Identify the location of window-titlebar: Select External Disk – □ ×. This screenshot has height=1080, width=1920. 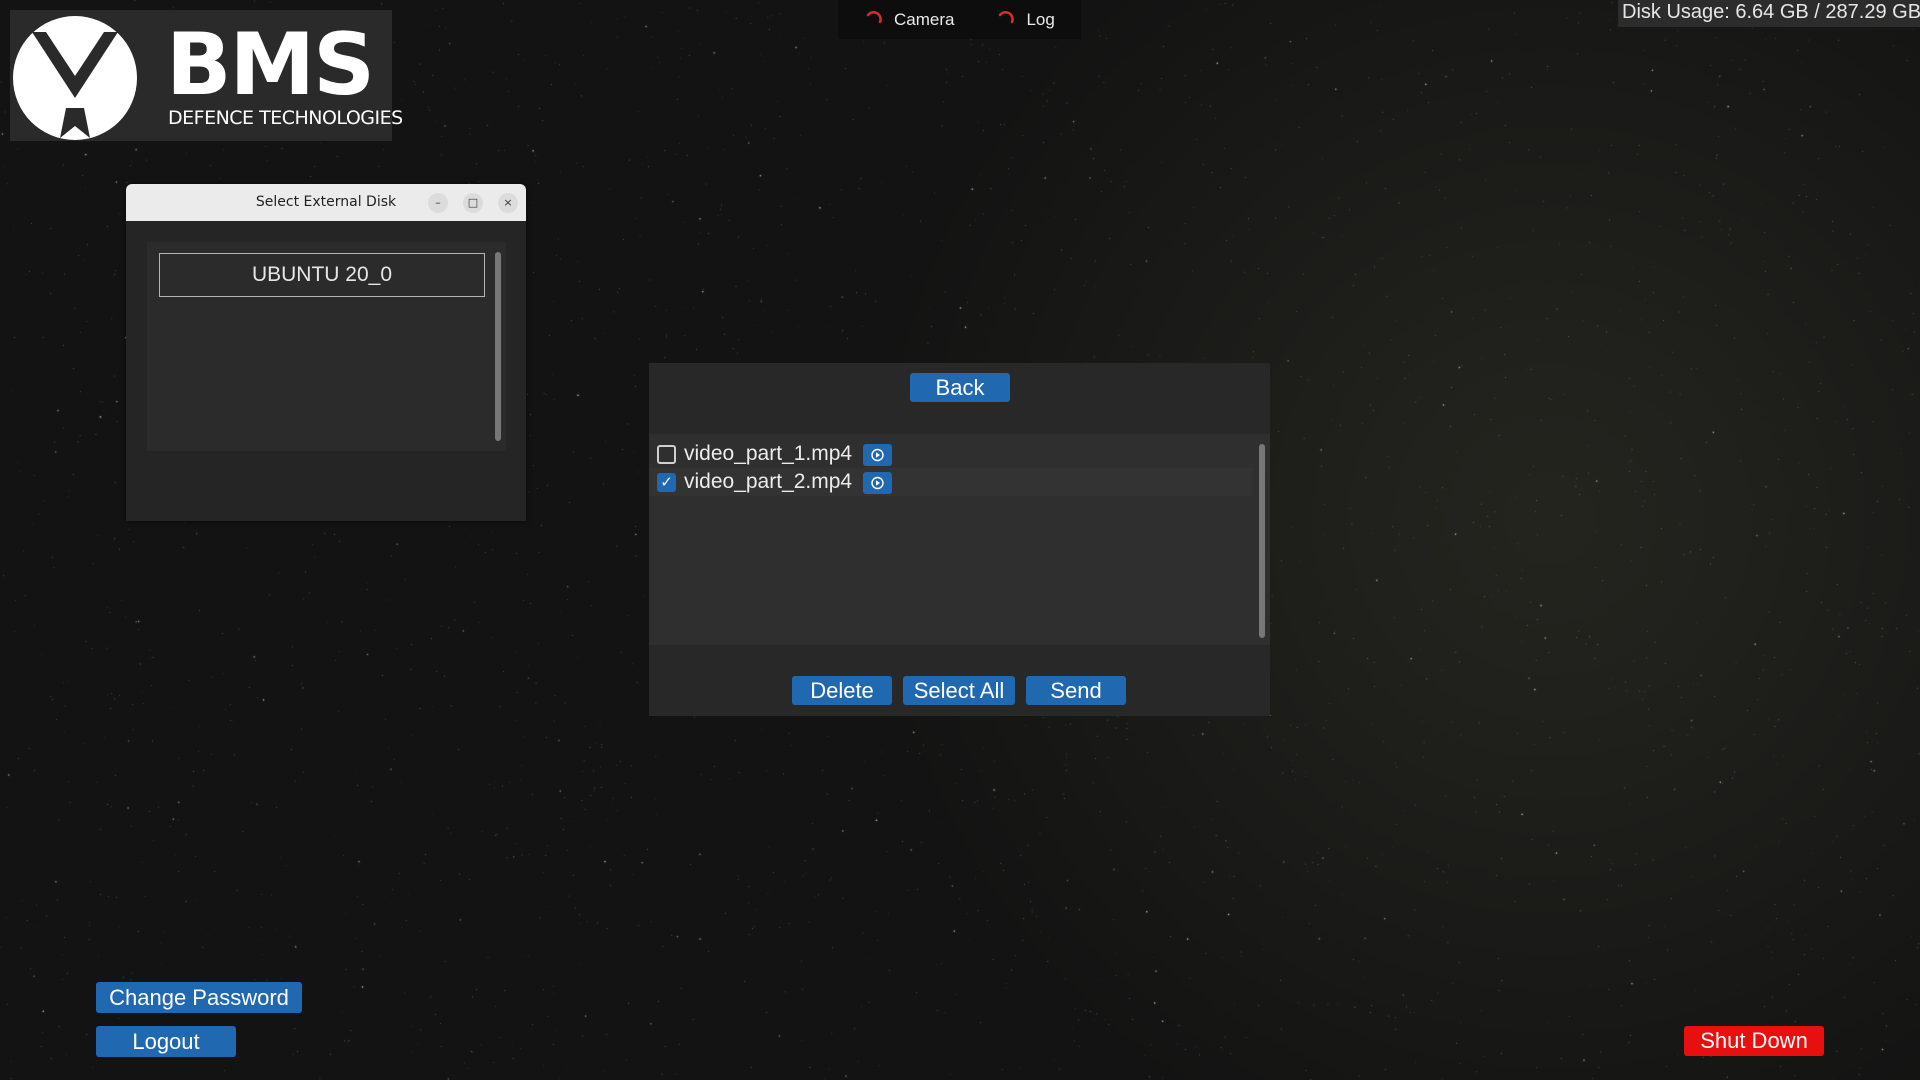
(326, 202).